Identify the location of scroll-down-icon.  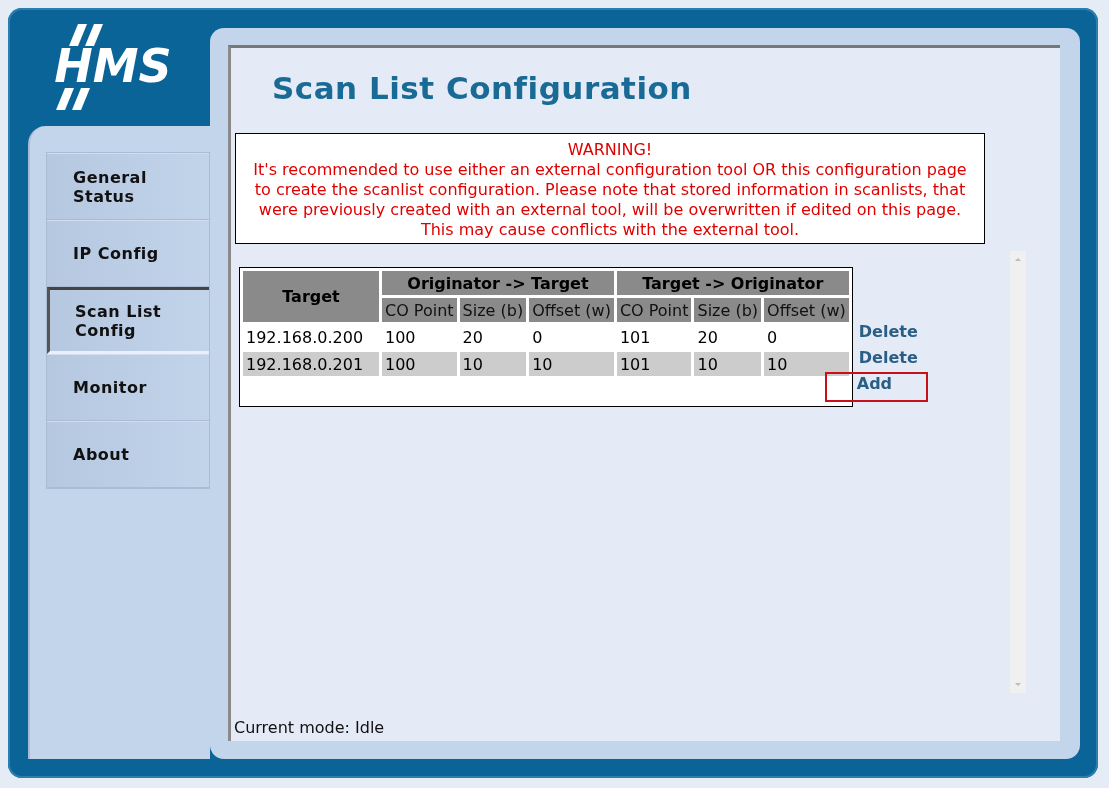
(1018, 685).